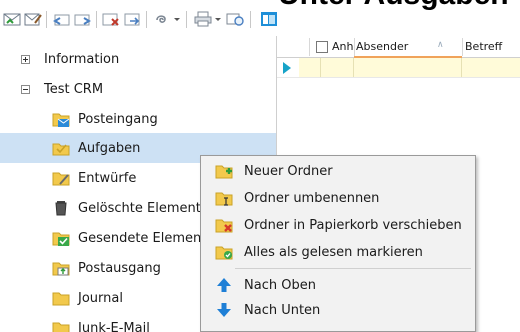 Image resolution: width=520 pixels, height=332 pixels. I want to click on grid-header: Anhang Absender ∧ Betreff, so click(398, 47).